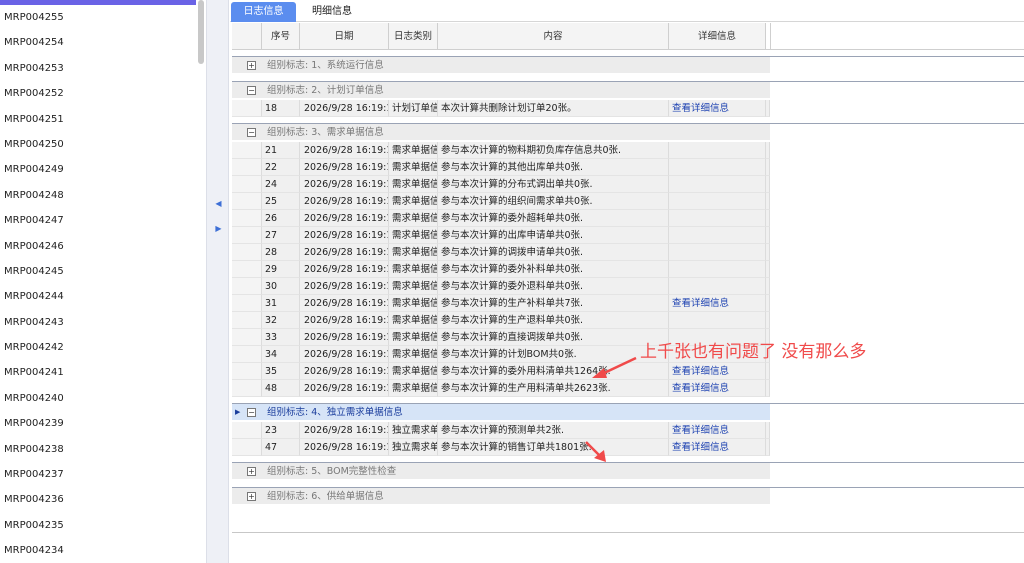 This screenshot has width=1024, height=563. What do you see at coordinates (98, 271) in the screenshot?
I see `list-item: MRP004245` at bounding box center [98, 271].